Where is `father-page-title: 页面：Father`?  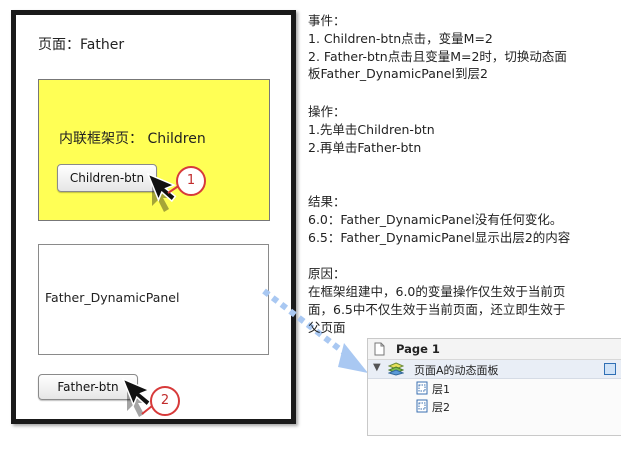 father-page-title: 页面：Father is located at coordinates (81, 45).